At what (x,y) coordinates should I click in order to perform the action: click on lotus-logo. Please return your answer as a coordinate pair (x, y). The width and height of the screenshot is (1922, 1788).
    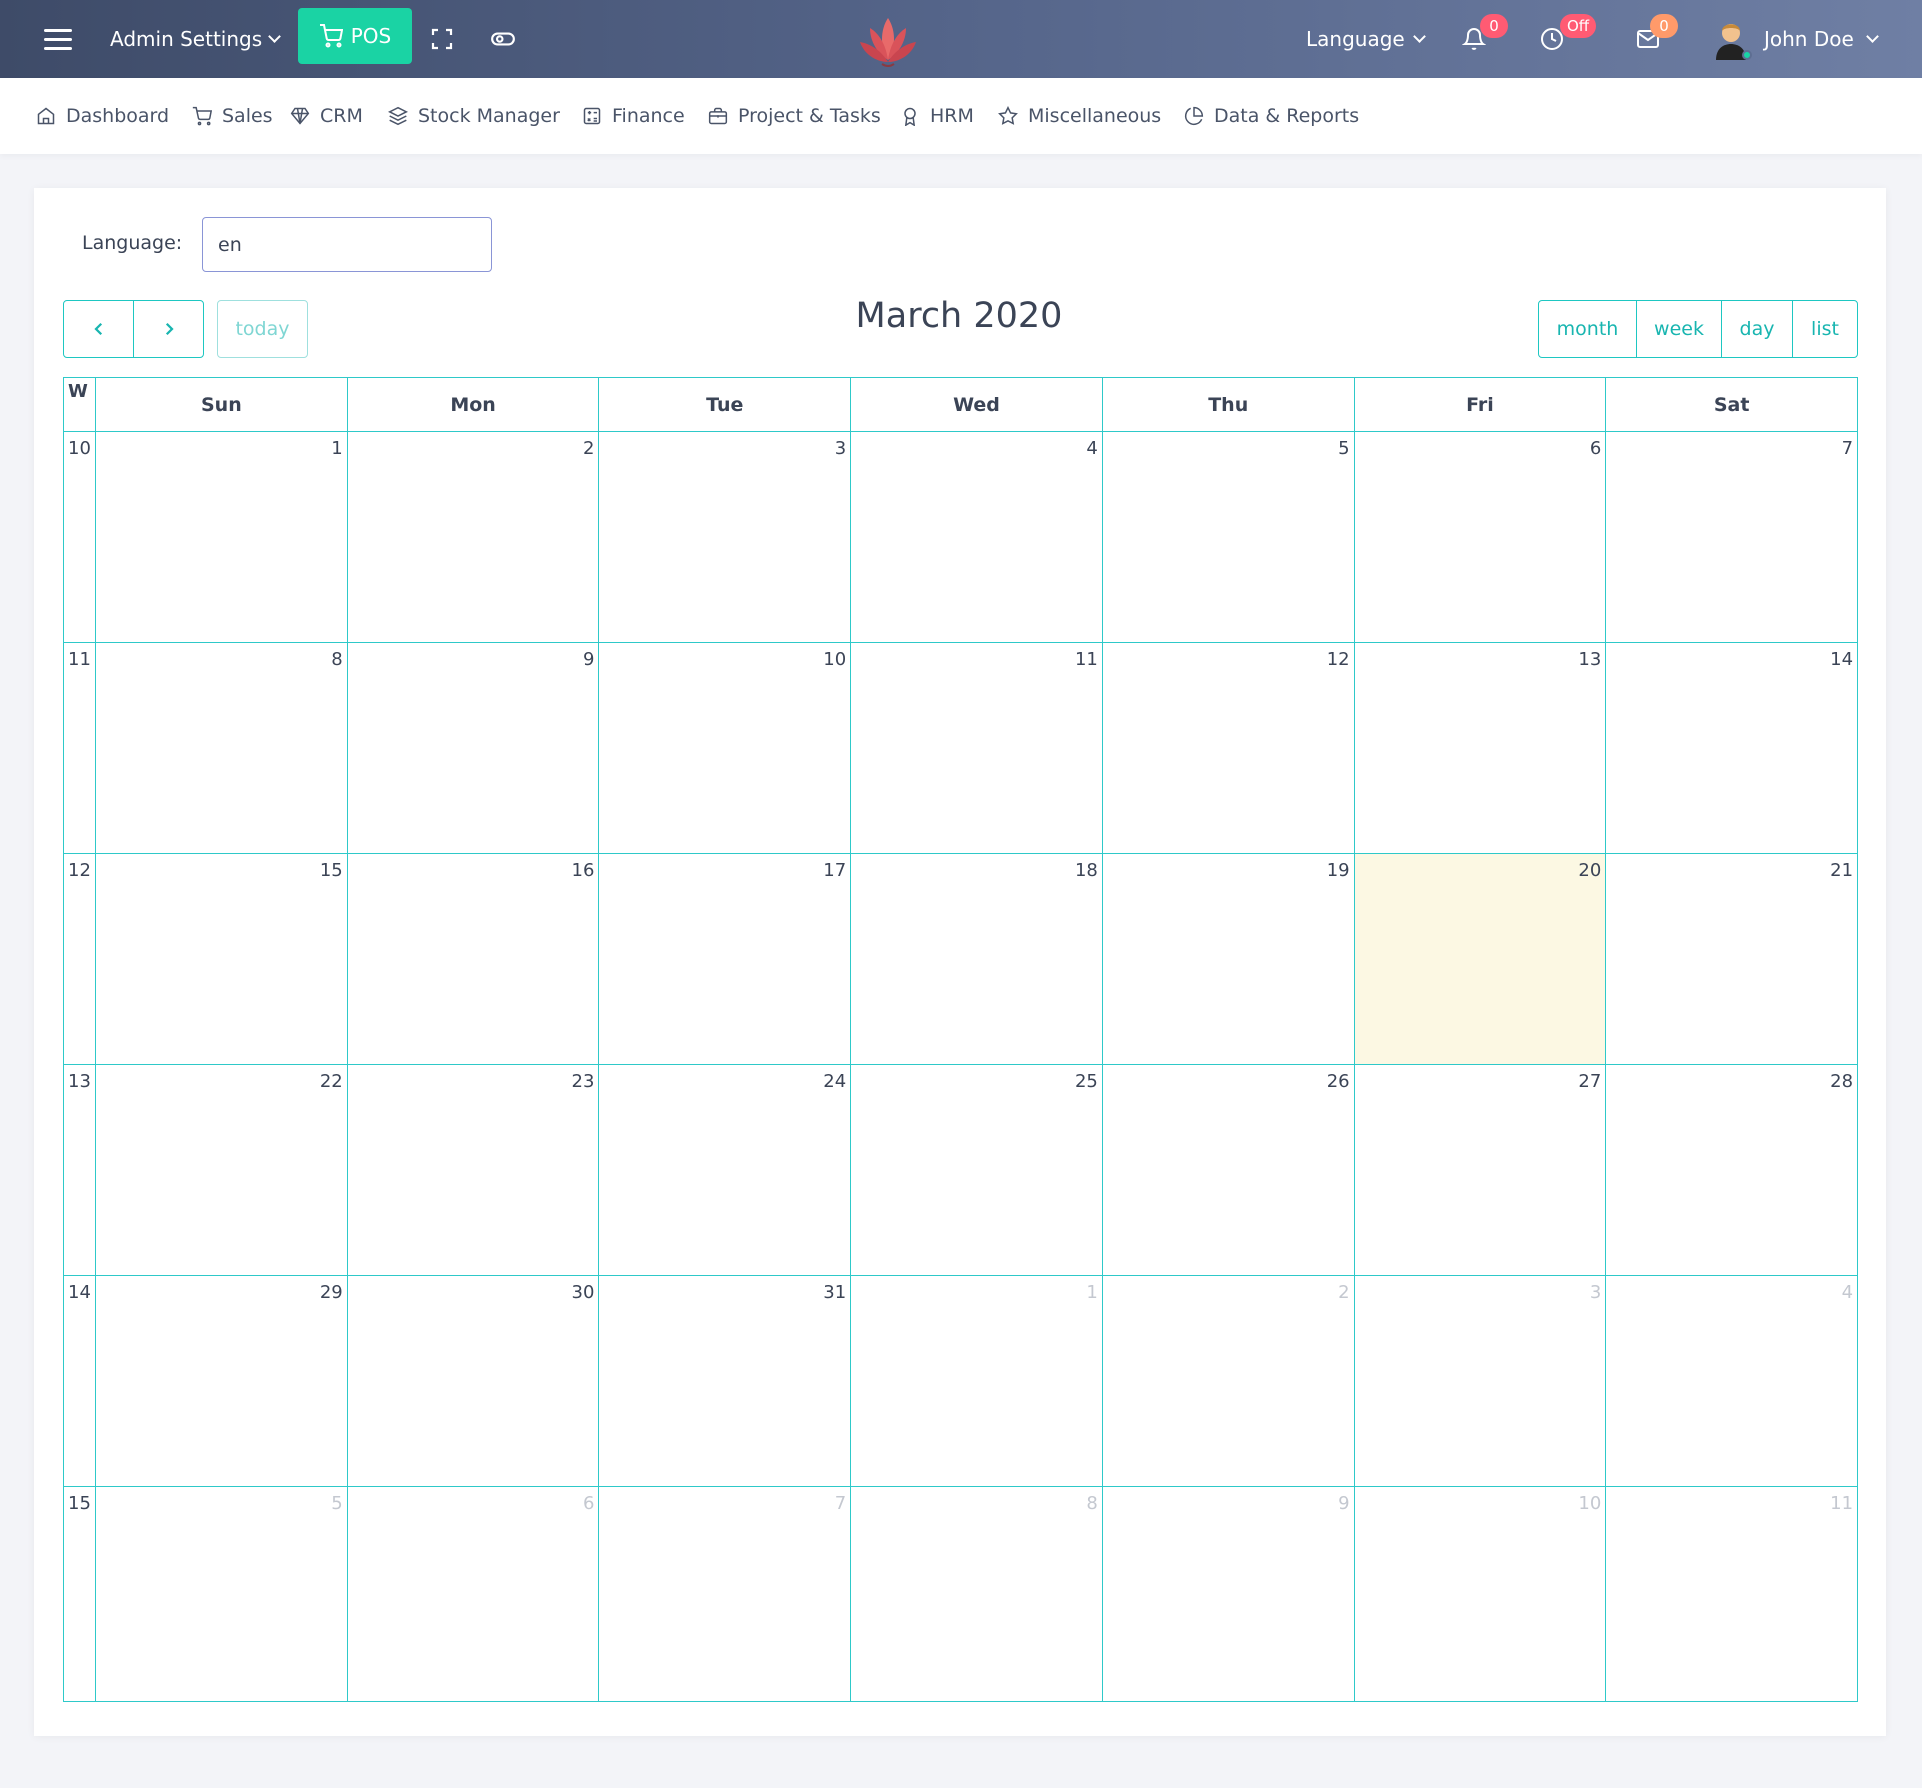
    Looking at the image, I should click on (888, 41).